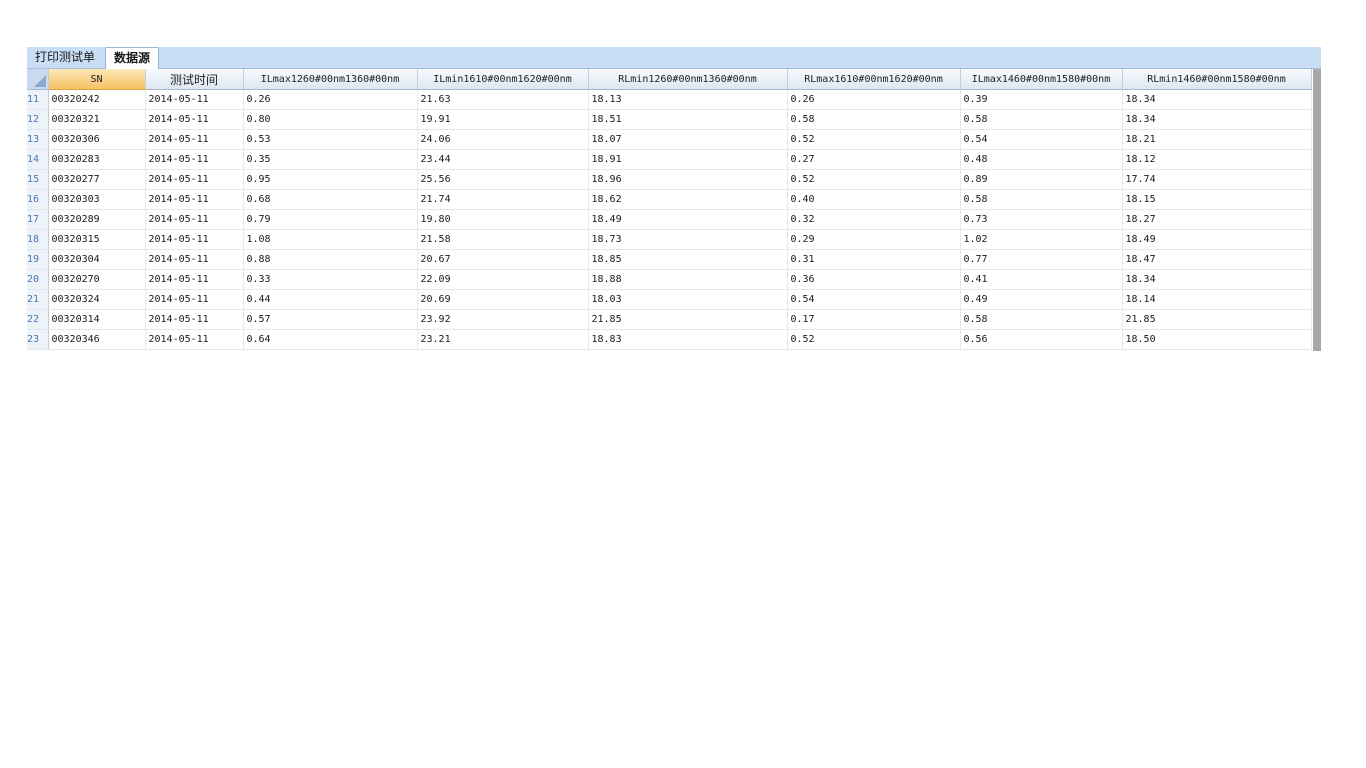  What do you see at coordinates (1217, 159) in the screenshot?
I see `rlmin-1460-1580-cell: 18.12` at bounding box center [1217, 159].